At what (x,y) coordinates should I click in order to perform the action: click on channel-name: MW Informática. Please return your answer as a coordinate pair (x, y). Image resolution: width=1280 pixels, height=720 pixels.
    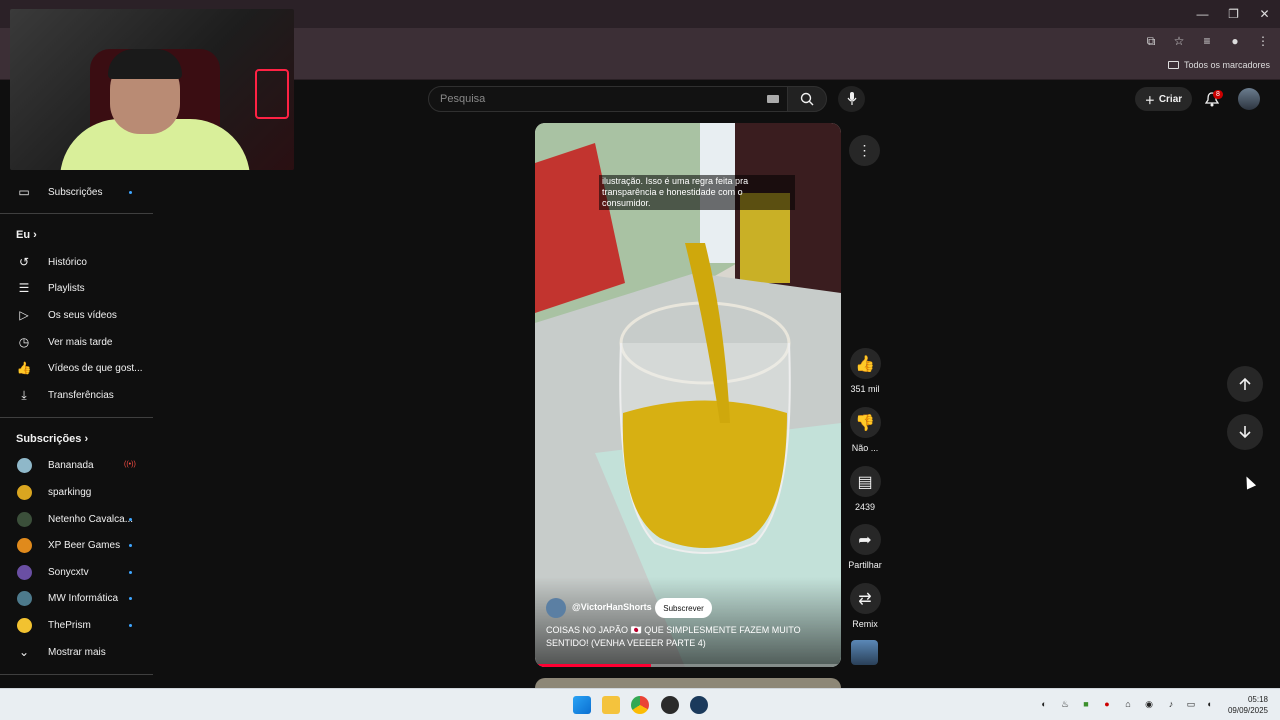
    Looking at the image, I should click on (83, 598).